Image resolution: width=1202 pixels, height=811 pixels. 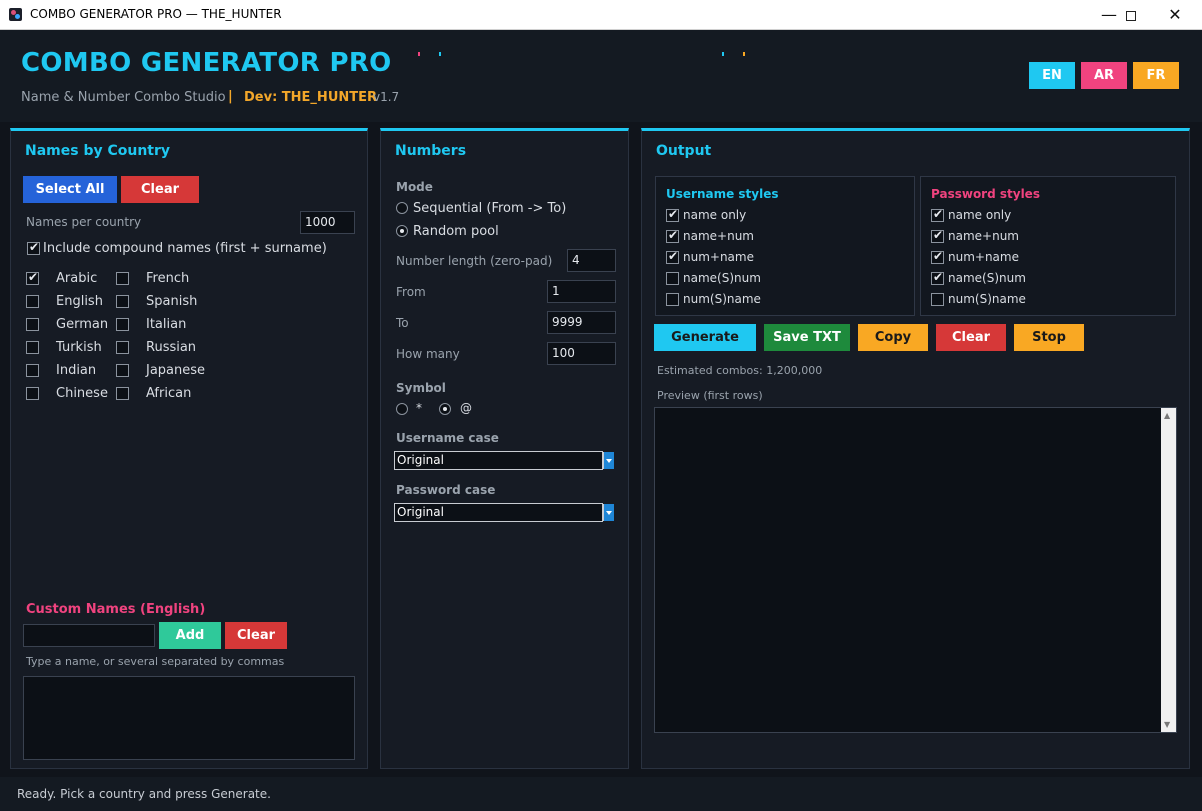 What do you see at coordinates (402, 208) in the screenshot?
I see `mode-sequential-radio` at bounding box center [402, 208].